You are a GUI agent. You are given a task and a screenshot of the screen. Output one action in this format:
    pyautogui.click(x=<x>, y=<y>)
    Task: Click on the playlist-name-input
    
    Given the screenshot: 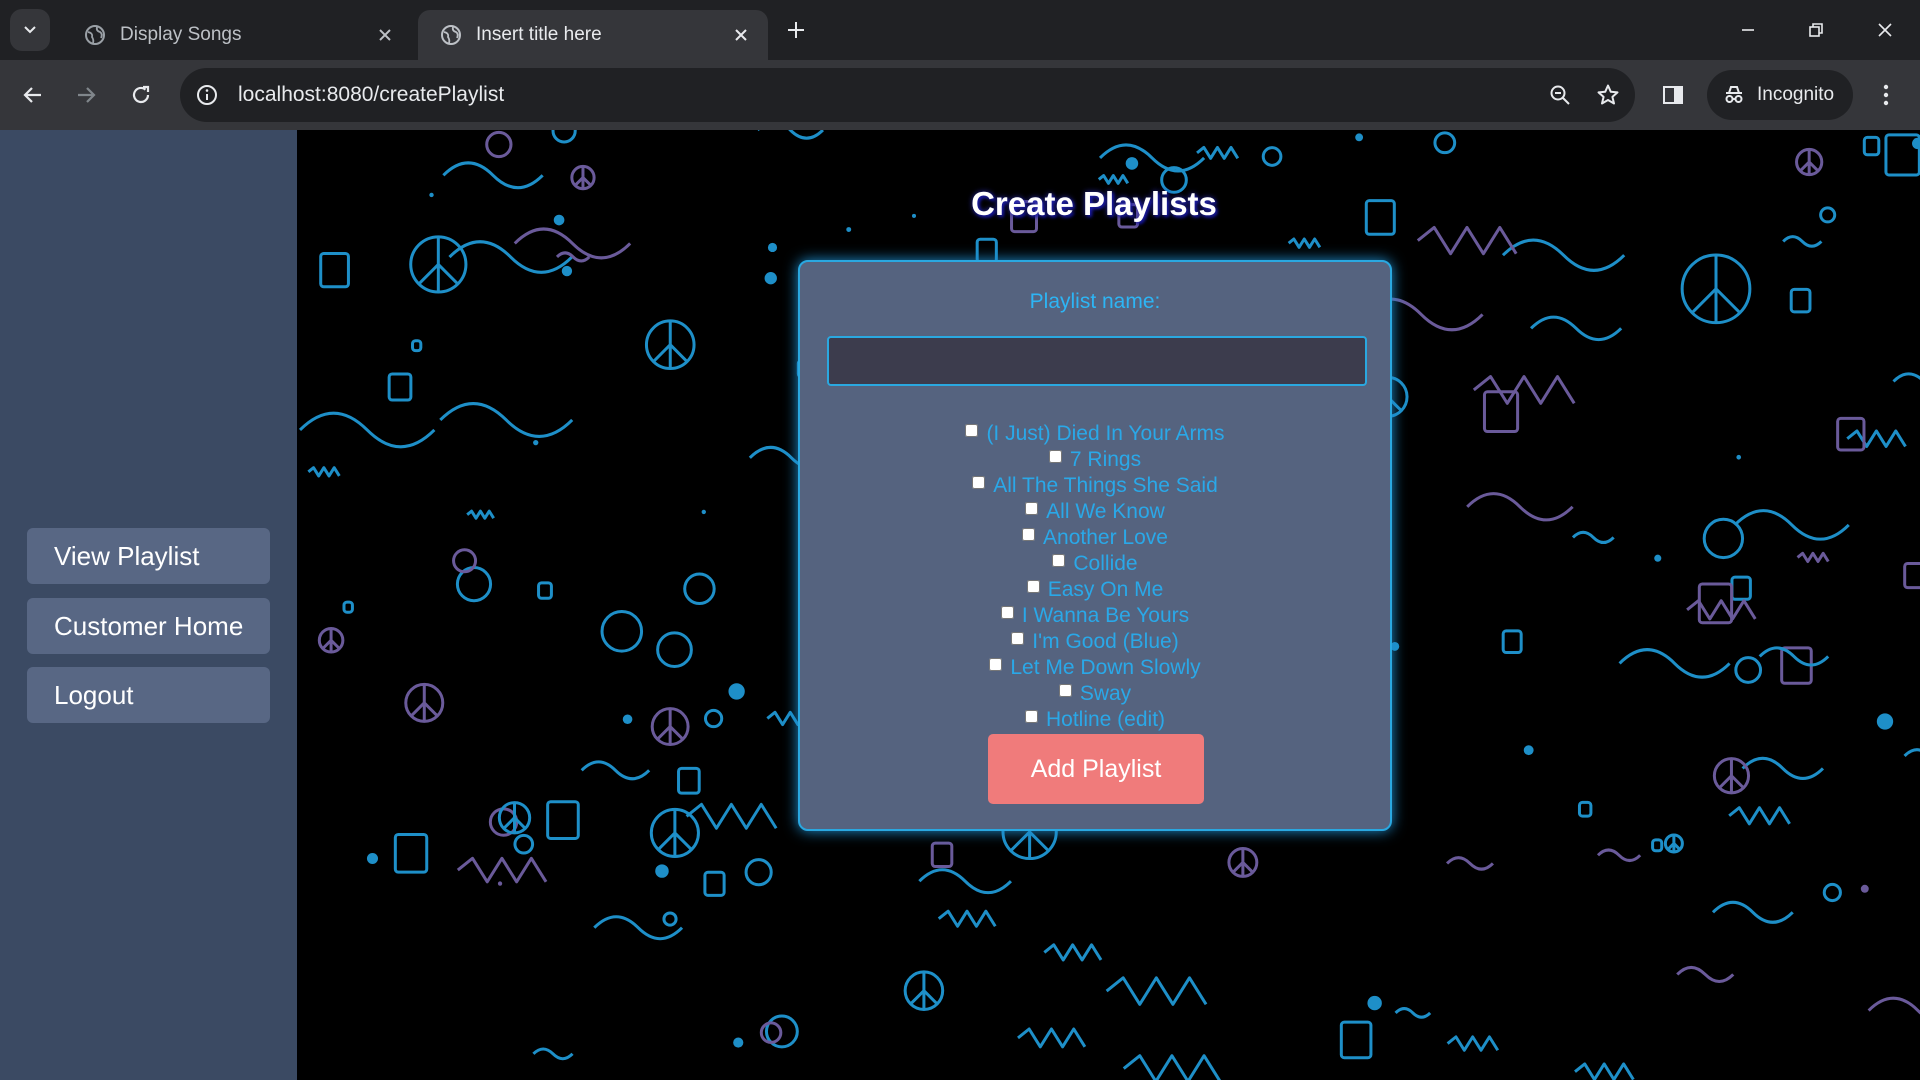 What is the action you would take?
    pyautogui.click(x=1097, y=361)
    